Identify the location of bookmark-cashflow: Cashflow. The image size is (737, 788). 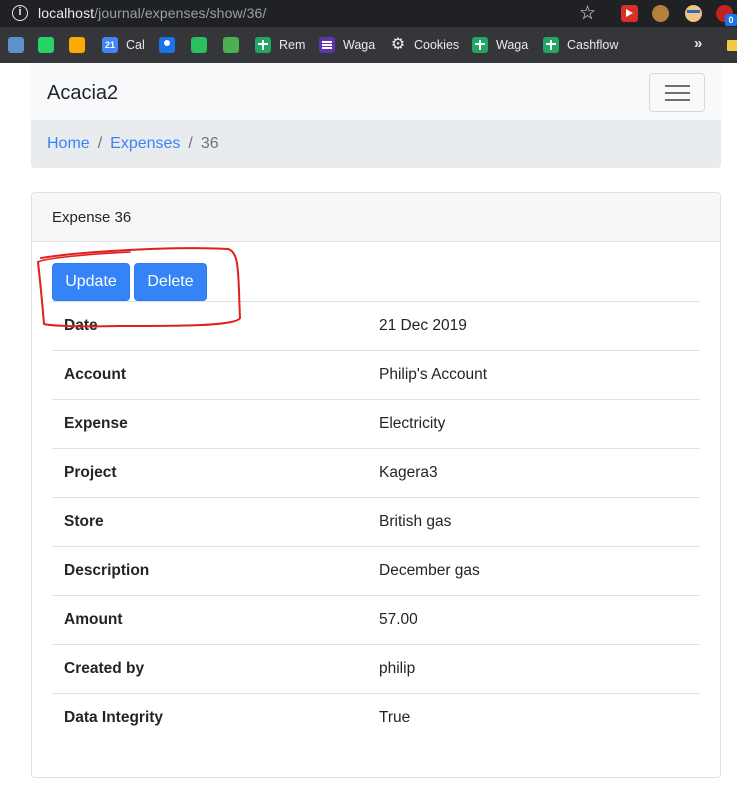
(580, 45).